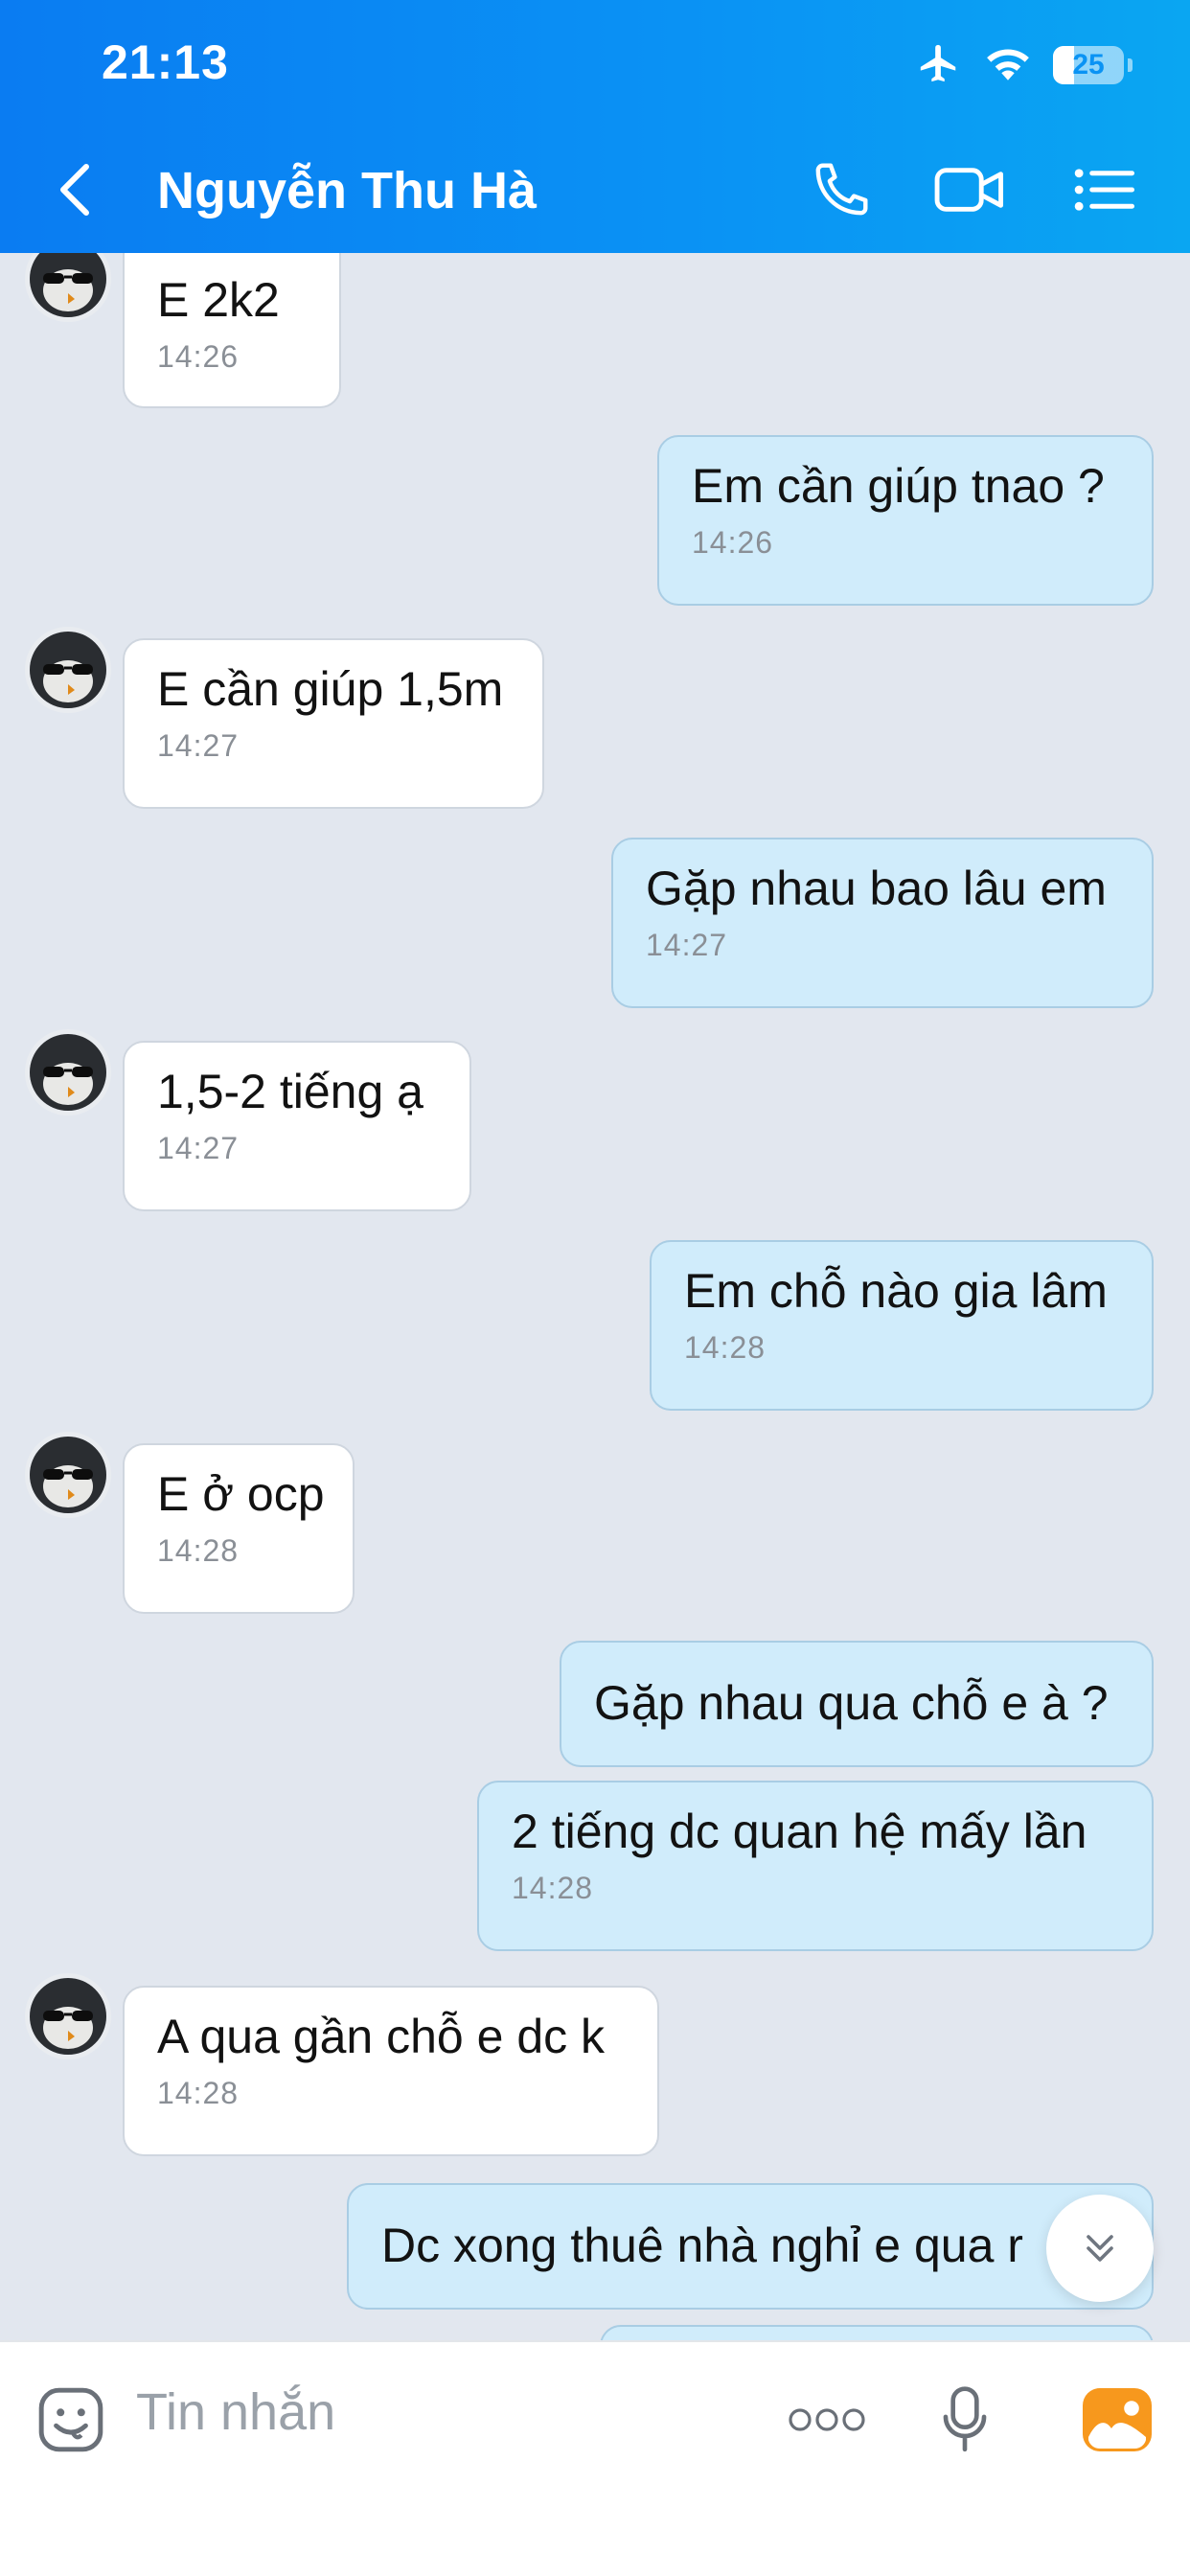 The height and width of the screenshot is (2576, 1190). I want to click on phone-icon, so click(842, 189).